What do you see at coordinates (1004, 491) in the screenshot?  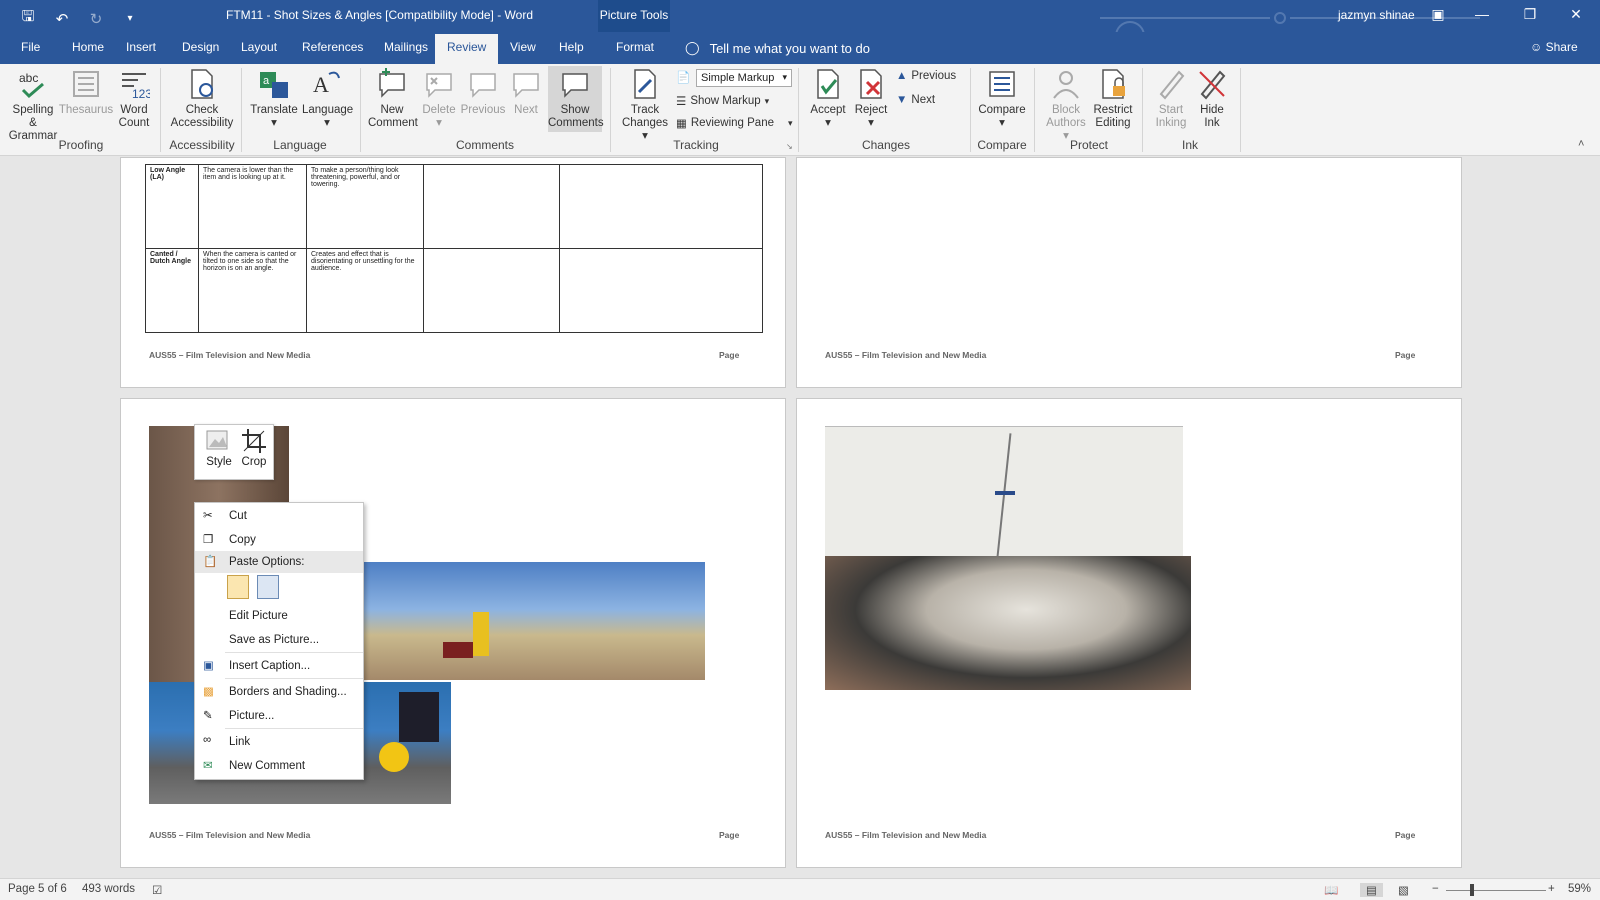 I see `picture-tower` at bounding box center [1004, 491].